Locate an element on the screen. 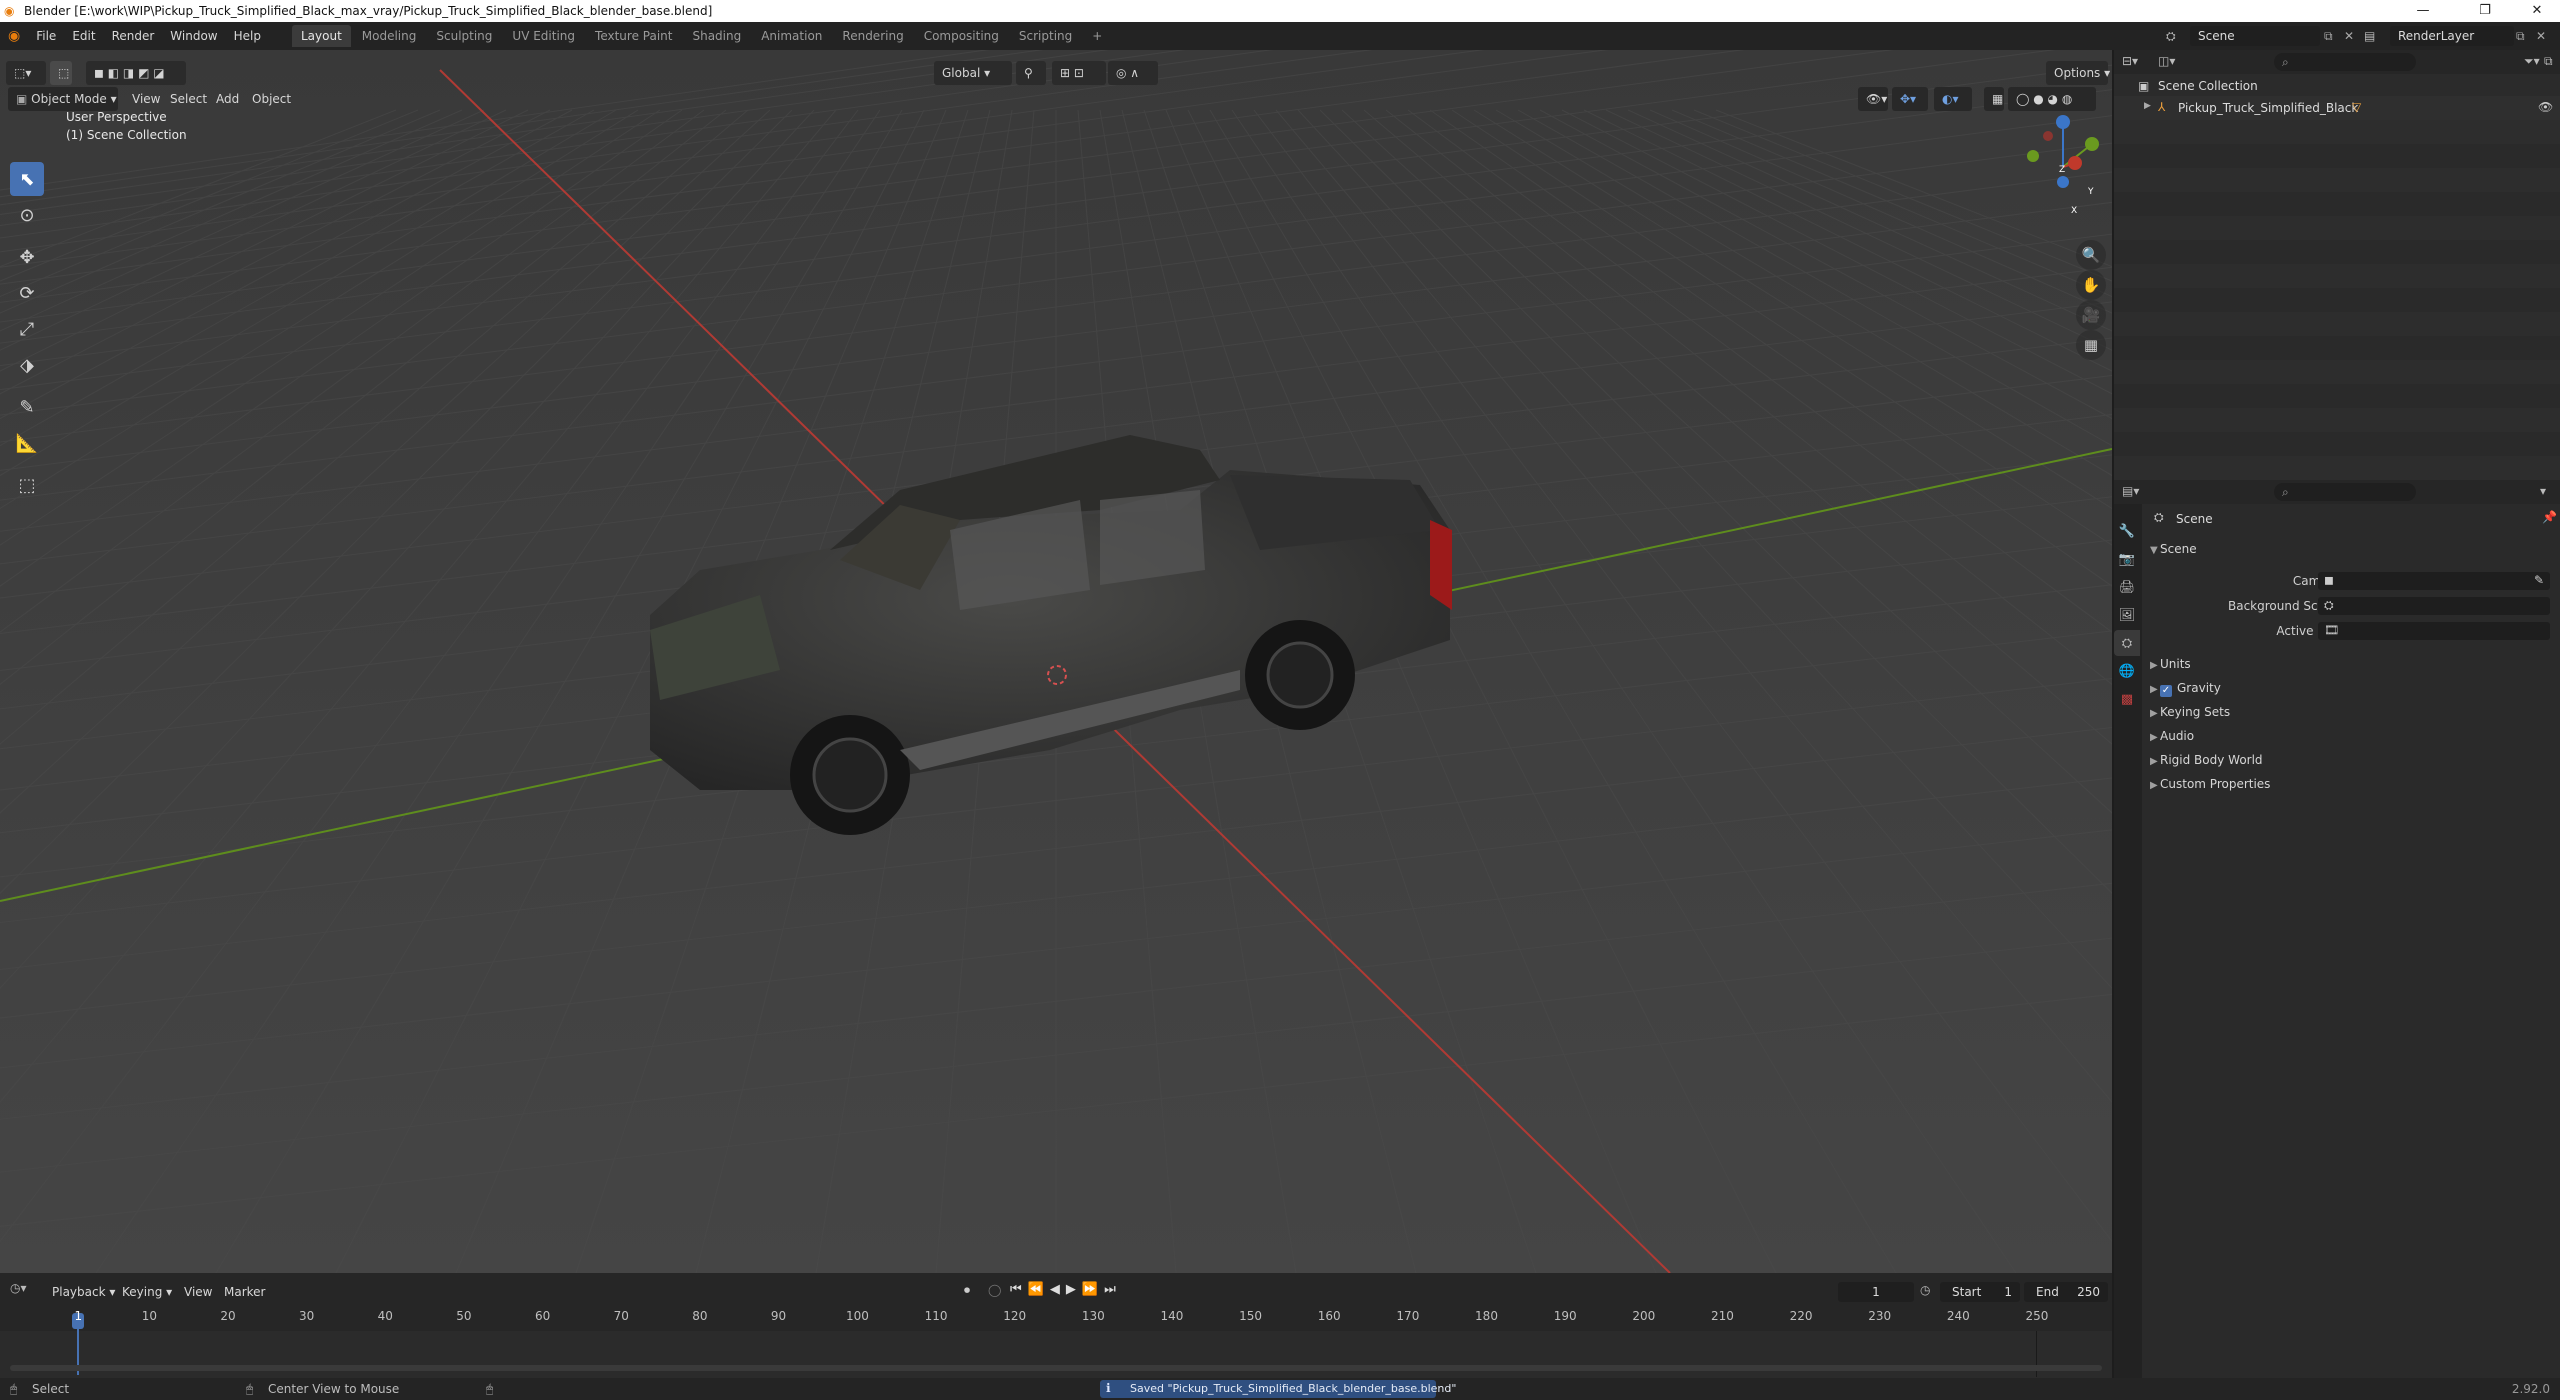 Image resolution: width=2560 pixels, height=1400 pixels. tab-uv-editing: UV Editing is located at coordinates (543, 36).